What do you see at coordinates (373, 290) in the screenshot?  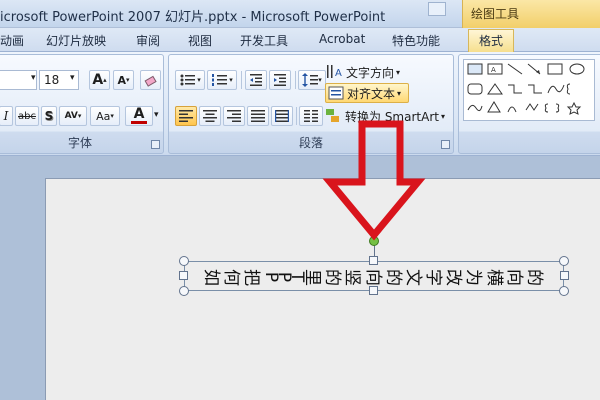 I see `resize-handle-bottom` at bounding box center [373, 290].